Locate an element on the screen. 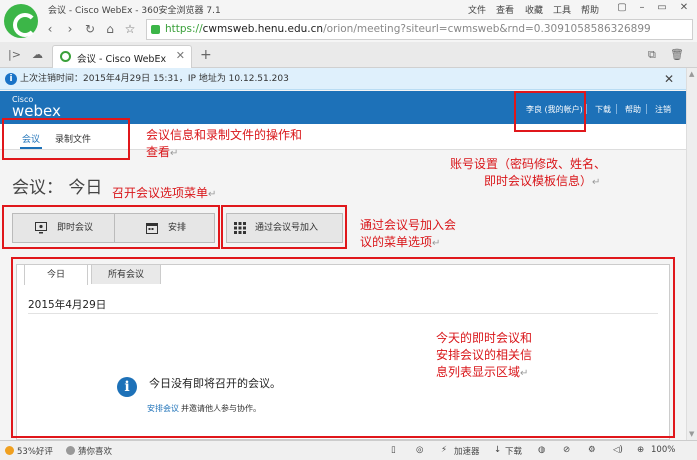  date-heading: 2015年4月29日 is located at coordinates (67, 305).